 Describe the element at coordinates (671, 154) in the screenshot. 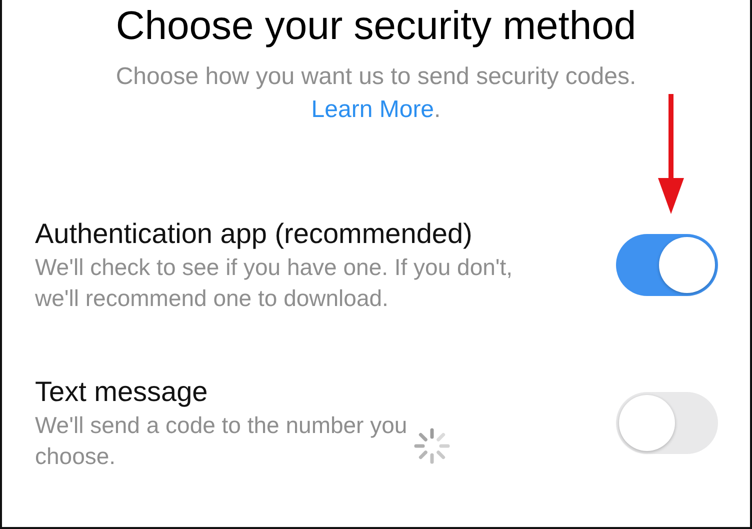

I see `arrow-icon` at that location.